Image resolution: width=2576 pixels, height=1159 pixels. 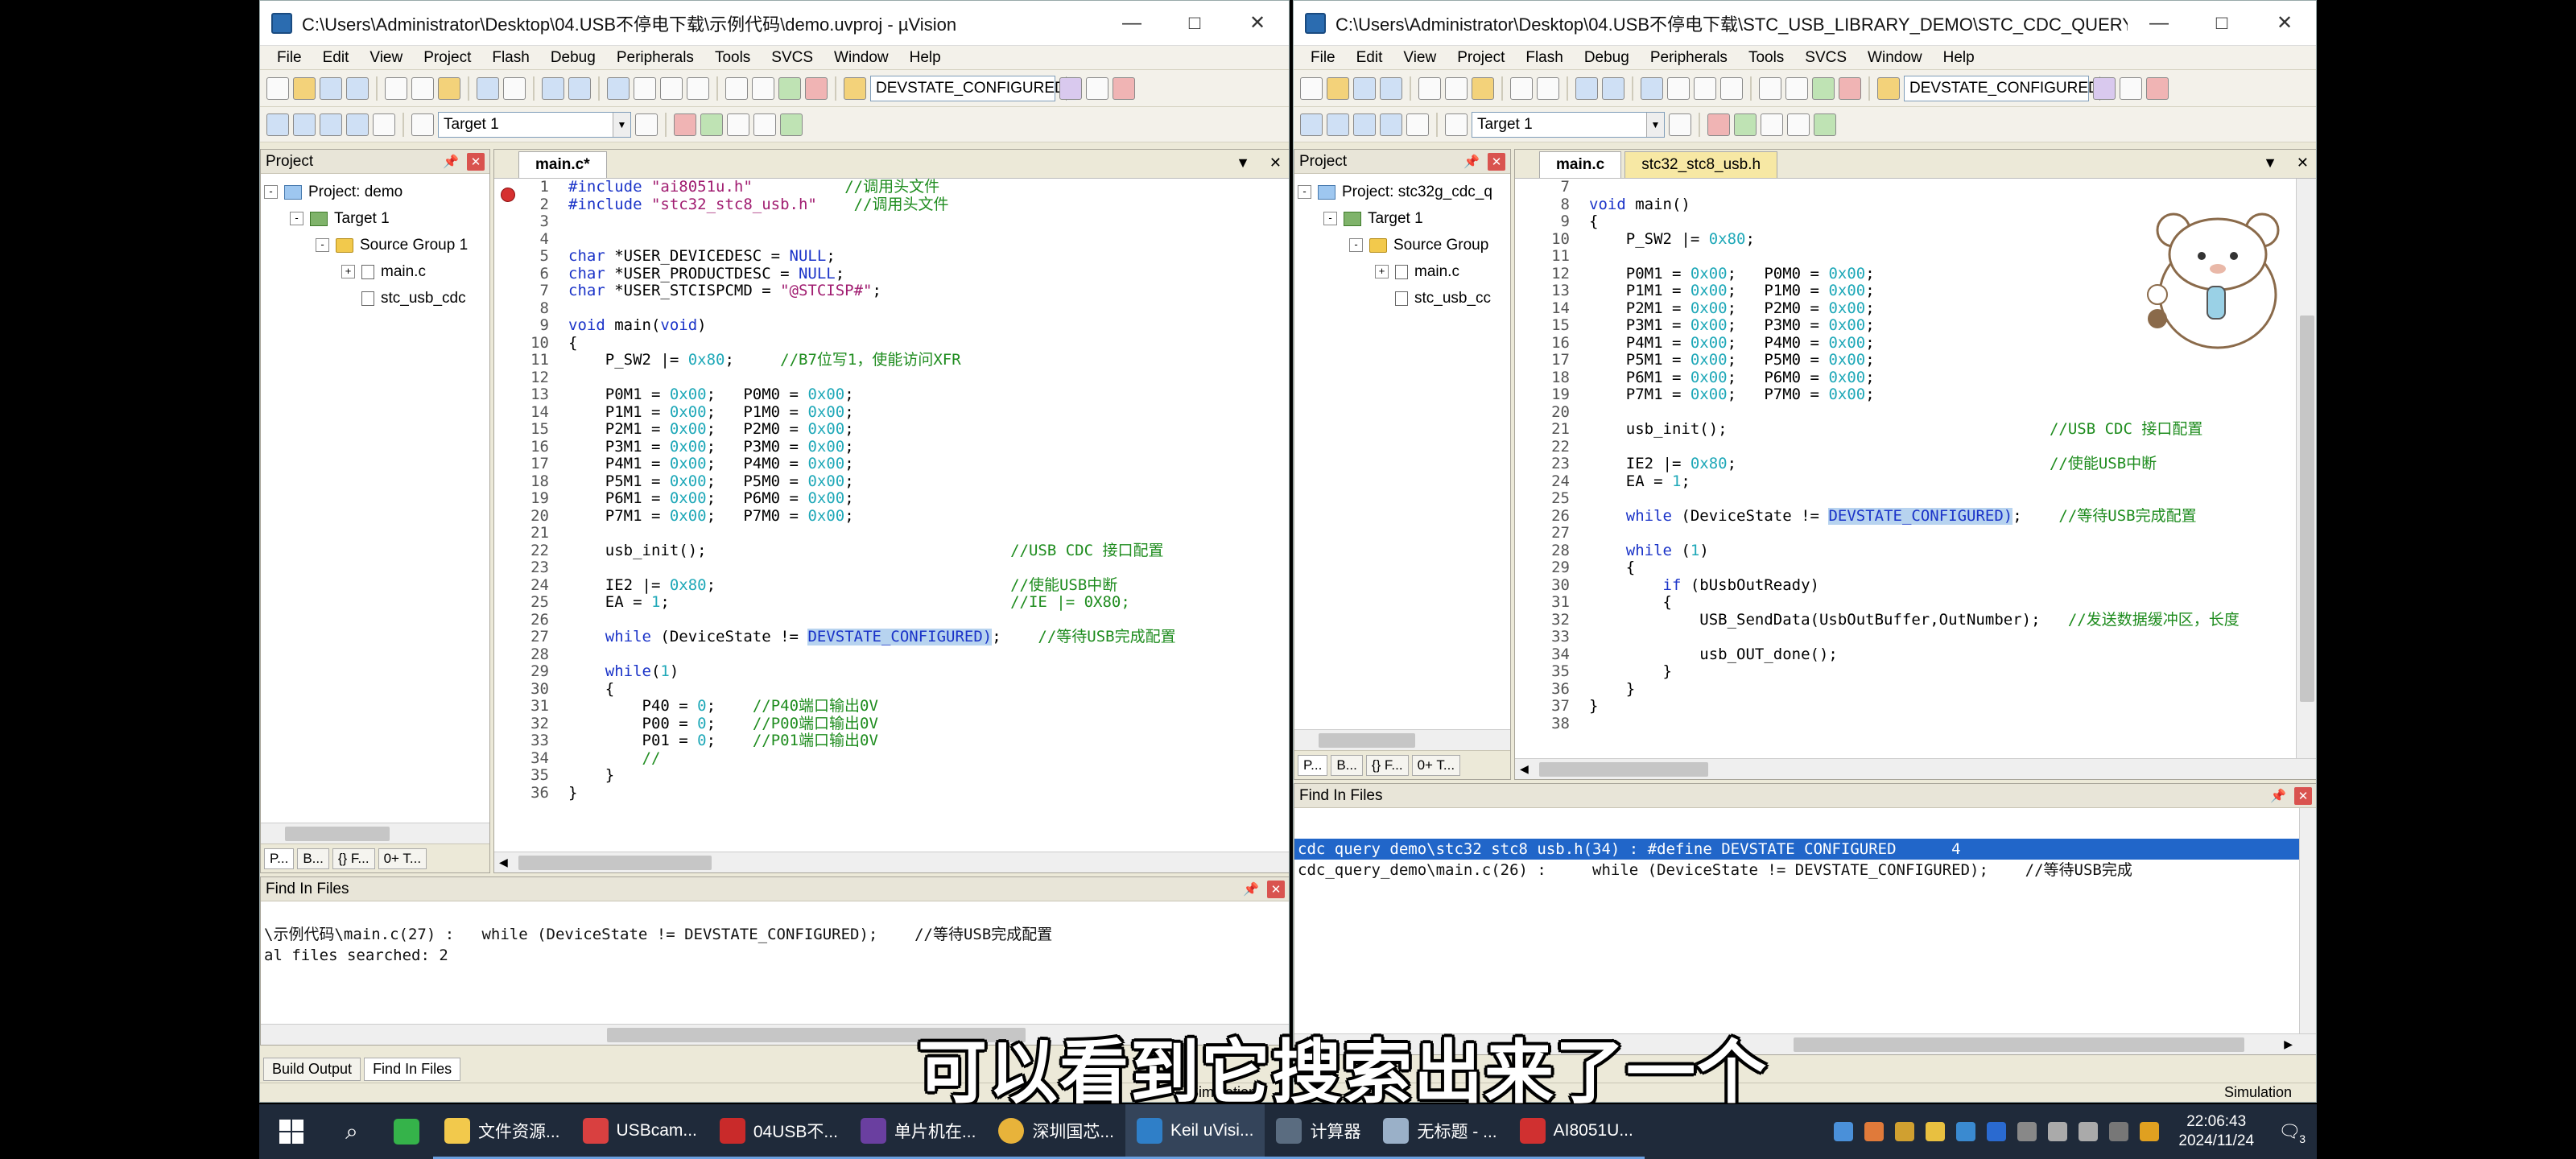 What do you see at coordinates (882, 602) in the screenshot?
I see `code-line: 25 EA = 1; //IE |= 0X80;` at bounding box center [882, 602].